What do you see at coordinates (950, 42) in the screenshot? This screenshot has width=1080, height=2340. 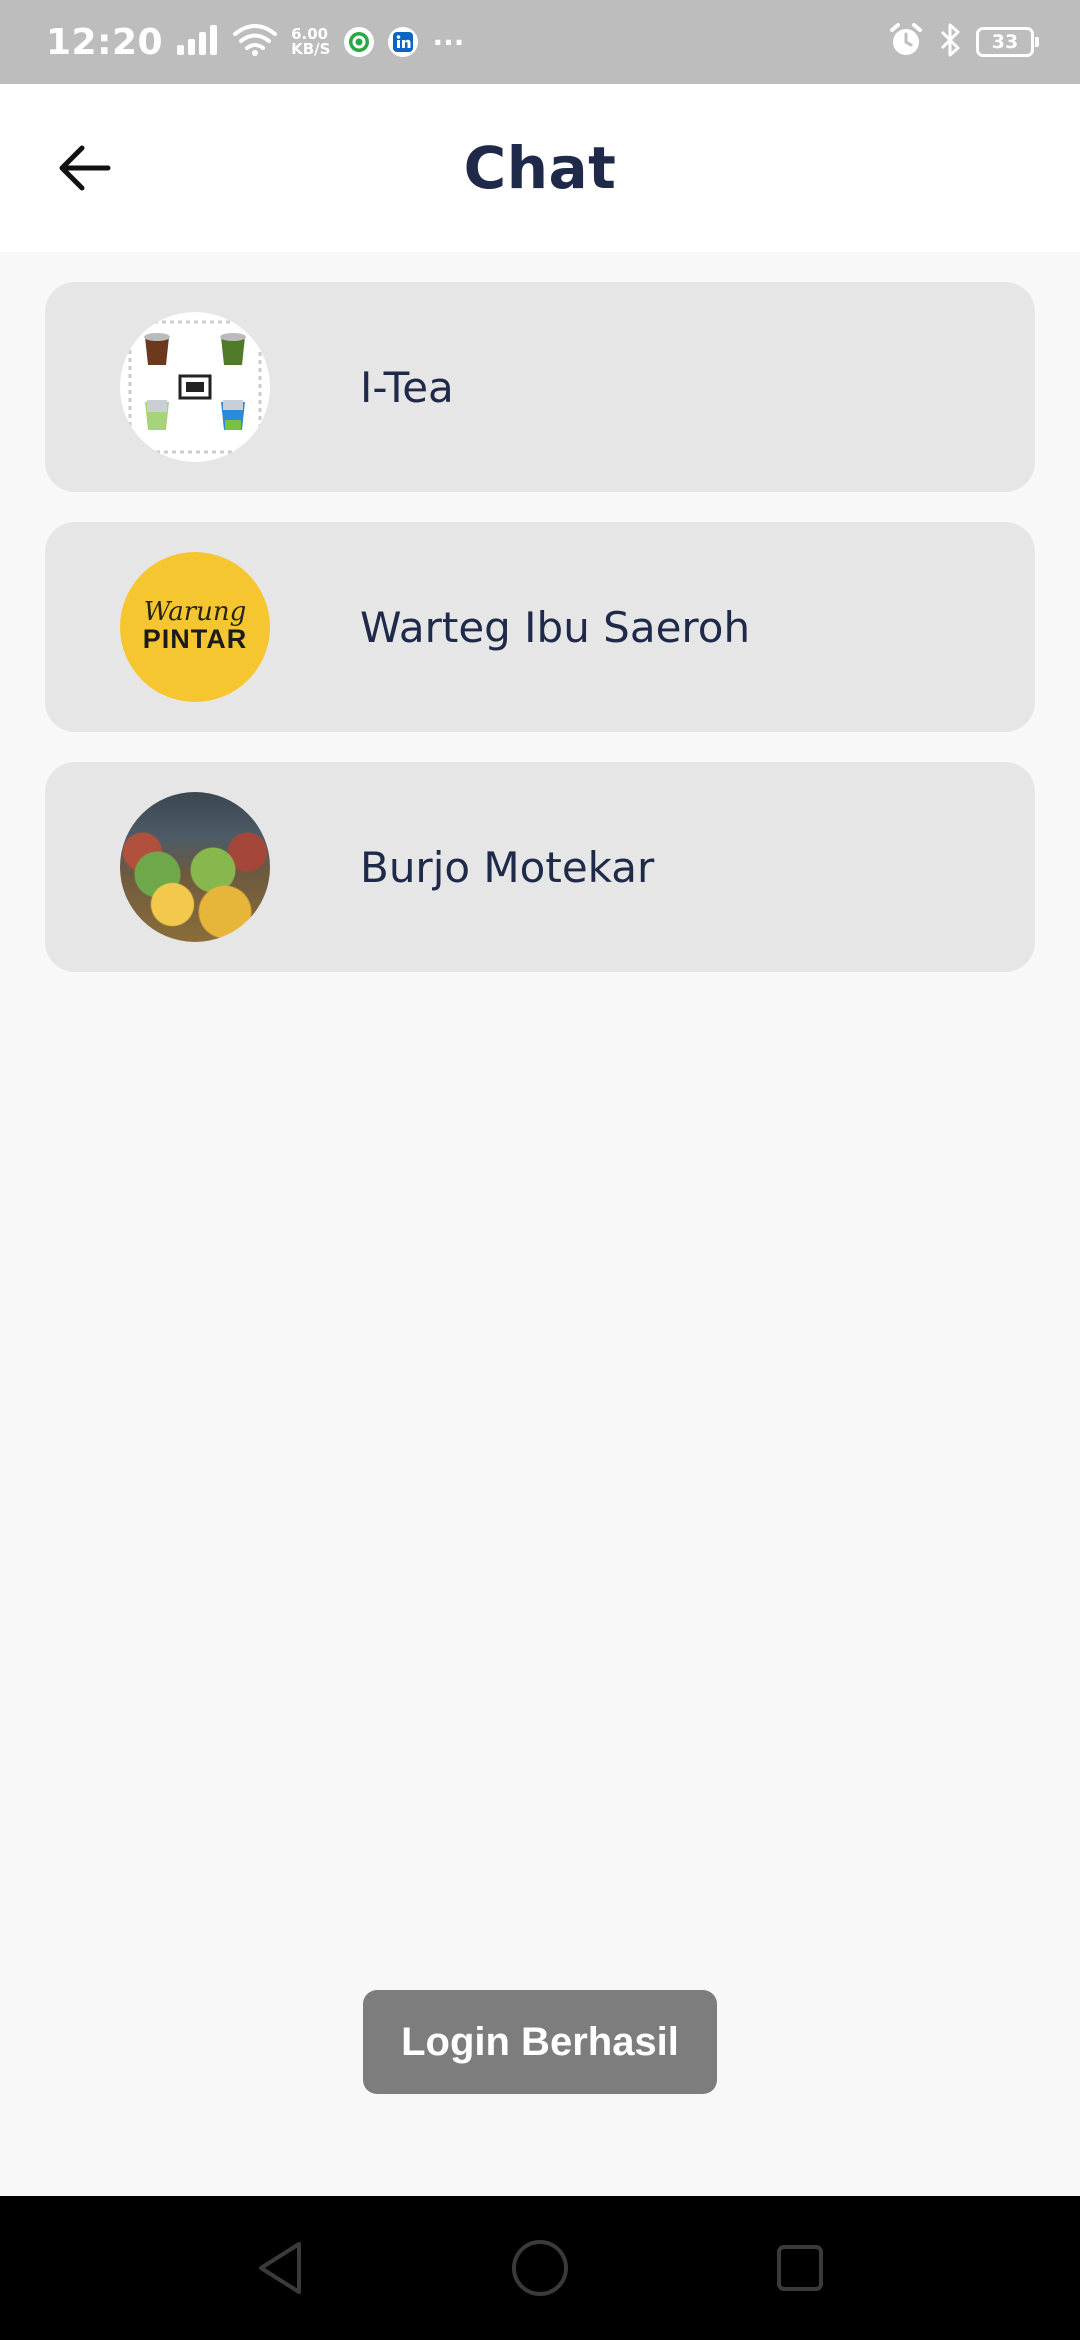 I see `bluetooth-icon` at bounding box center [950, 42].